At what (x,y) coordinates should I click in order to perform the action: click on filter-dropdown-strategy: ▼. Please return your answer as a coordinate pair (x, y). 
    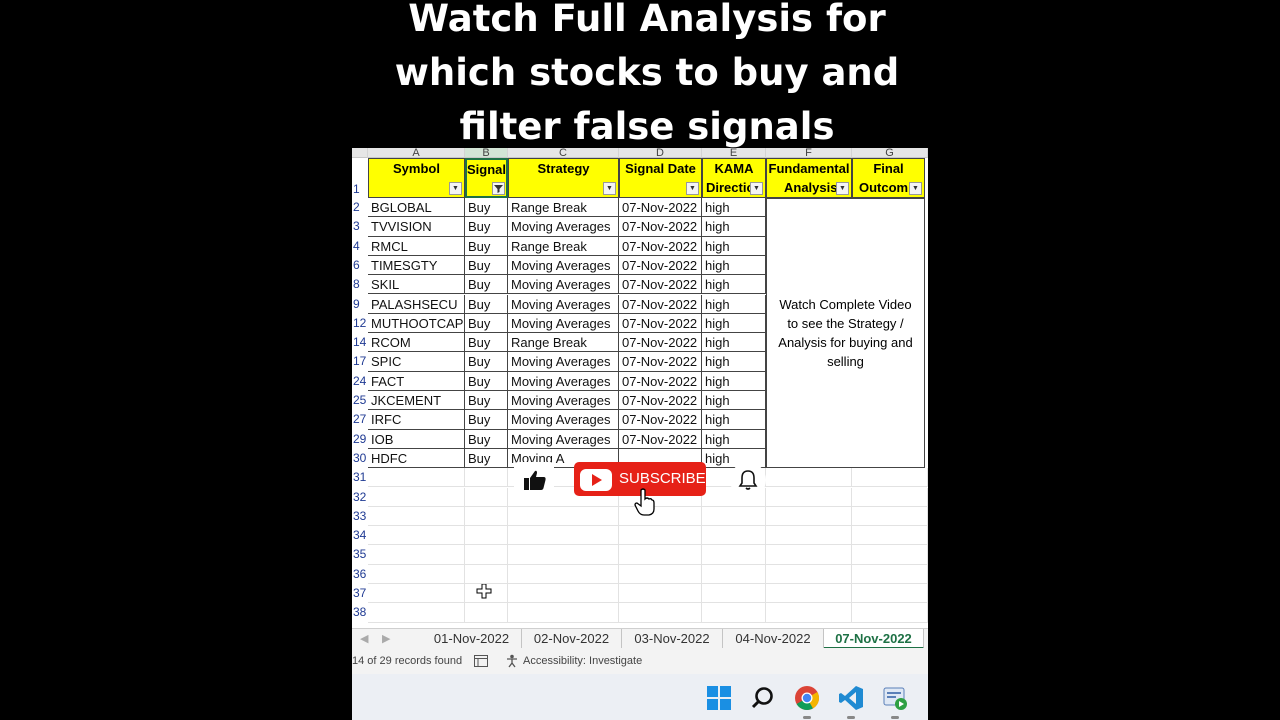
    Looking at the image, I should click on (609, 188).